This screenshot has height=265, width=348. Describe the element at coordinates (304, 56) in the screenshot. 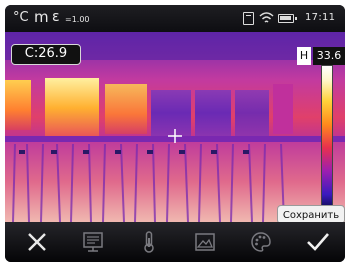

I see `scale-mode-label: H` at that location.